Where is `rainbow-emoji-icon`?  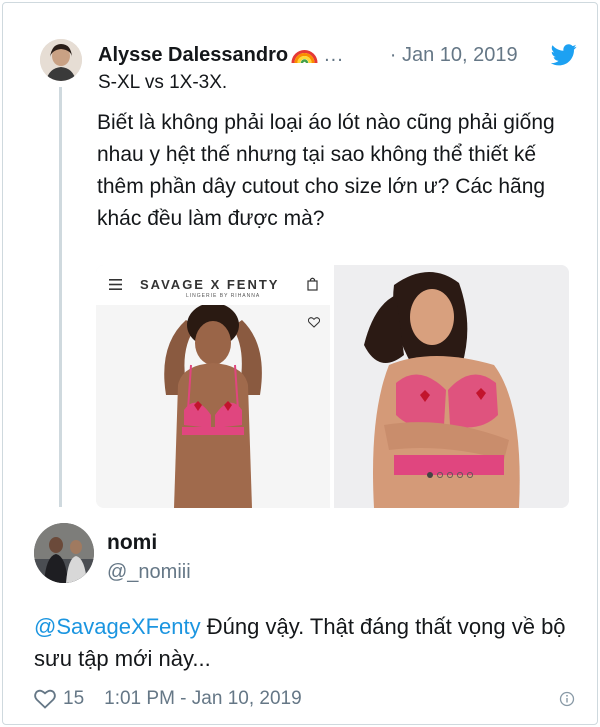
rainbow-emoji-icon is located at coordinates (304, 57).